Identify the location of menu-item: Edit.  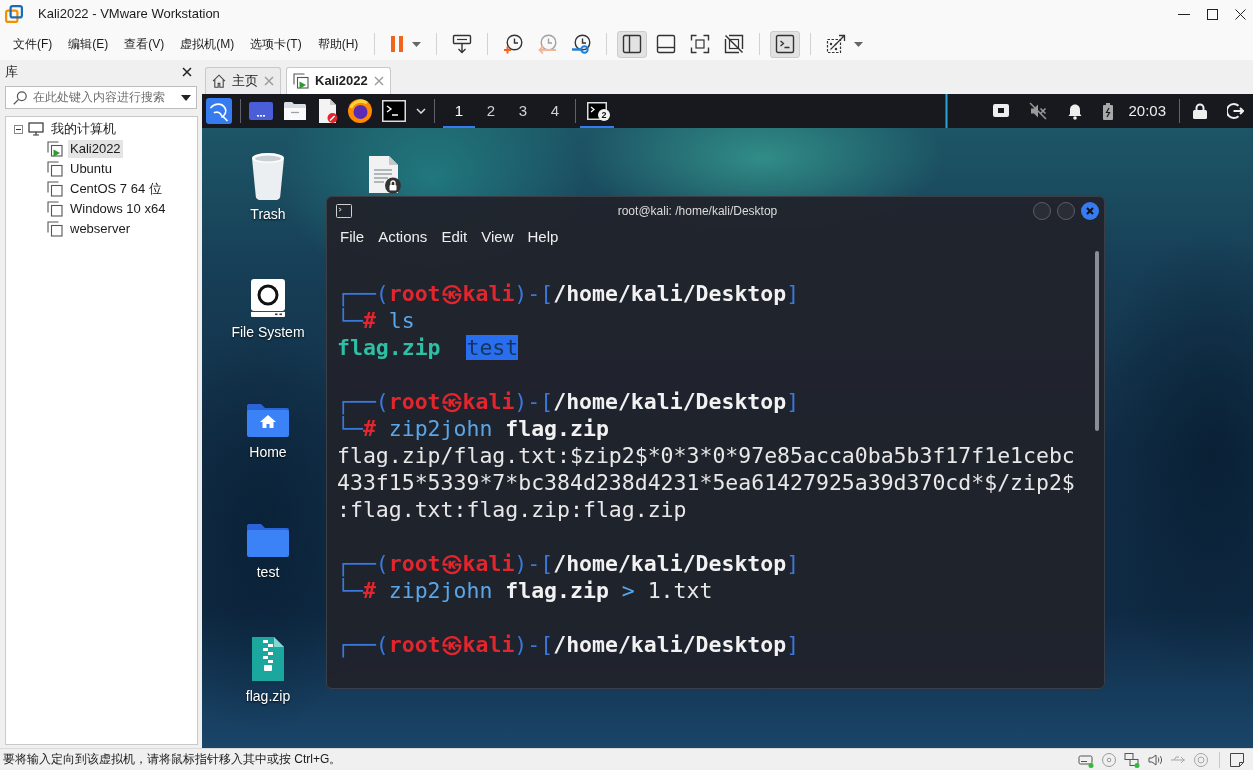
(454, 237).